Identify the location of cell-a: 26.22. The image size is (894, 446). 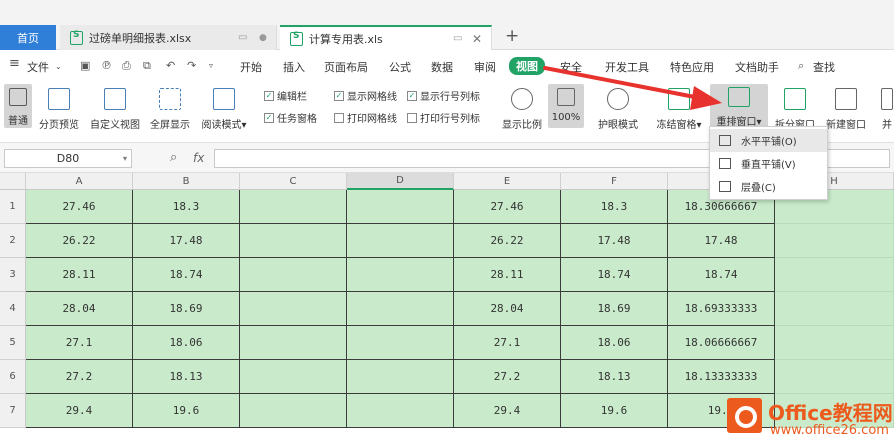
(79, 241).